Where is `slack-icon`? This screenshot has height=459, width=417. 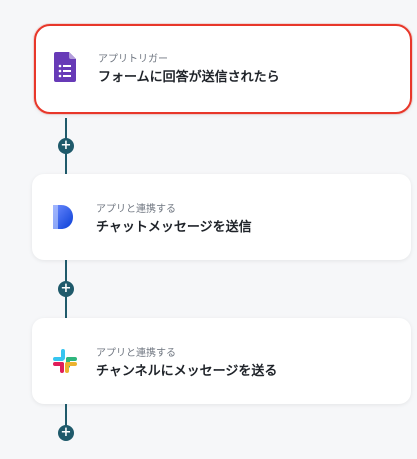
slack-icon is located at coordinates (65, 363).